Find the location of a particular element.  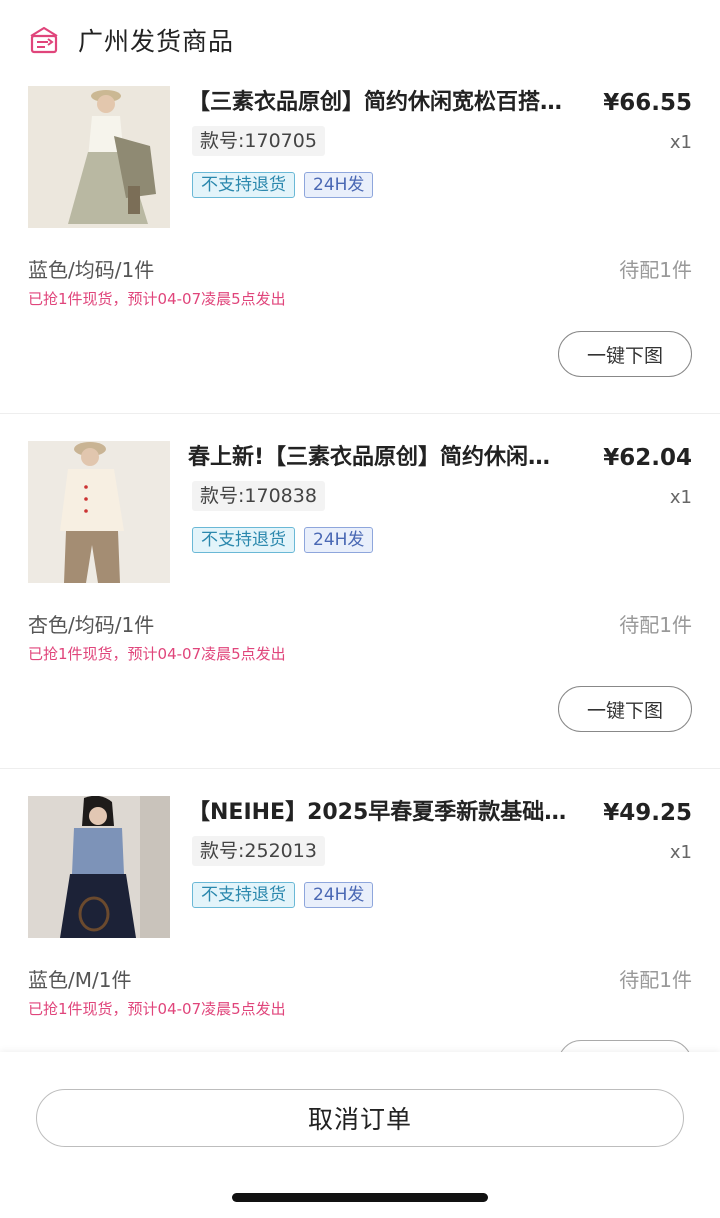

product-price: ¥66.55 is located at coordinates (647, 103).